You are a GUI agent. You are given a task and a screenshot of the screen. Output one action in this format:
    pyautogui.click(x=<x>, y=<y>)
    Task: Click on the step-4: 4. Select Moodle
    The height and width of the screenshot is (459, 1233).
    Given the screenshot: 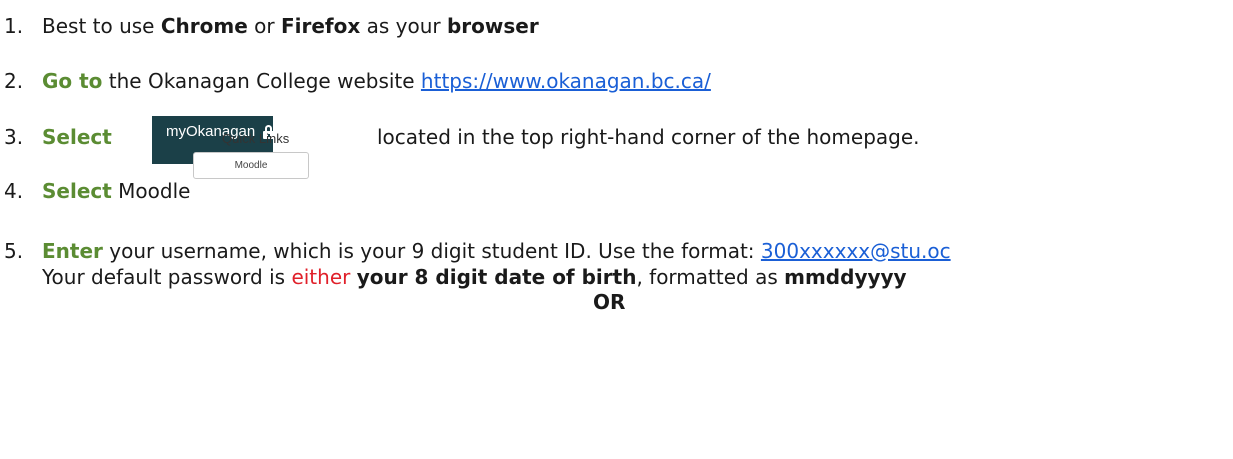 What is the action you would take?
    pyautogui.click(x=95, y=191)
    